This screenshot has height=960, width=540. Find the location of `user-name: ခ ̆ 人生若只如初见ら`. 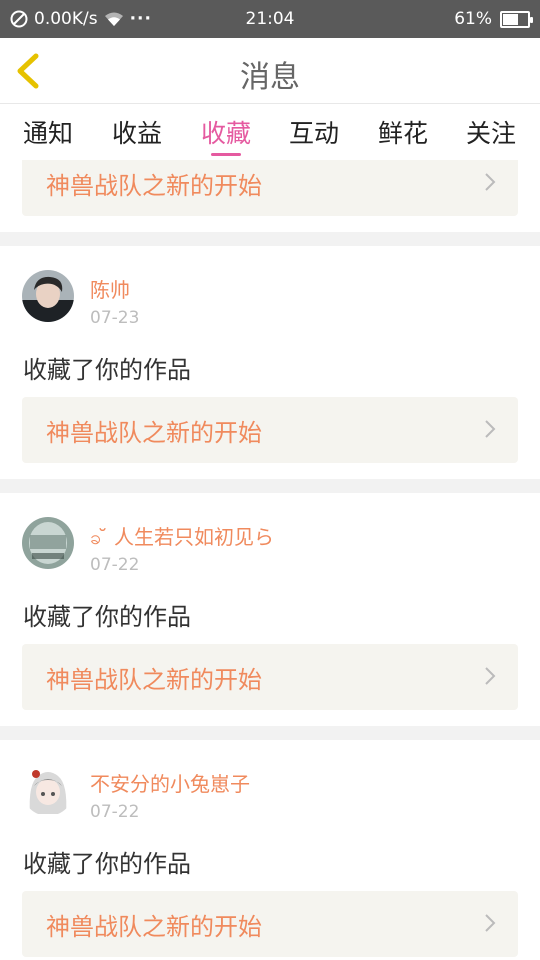

user-name: ခ ̆ 人生若只如初见ら is located at coordinates (182, 537).